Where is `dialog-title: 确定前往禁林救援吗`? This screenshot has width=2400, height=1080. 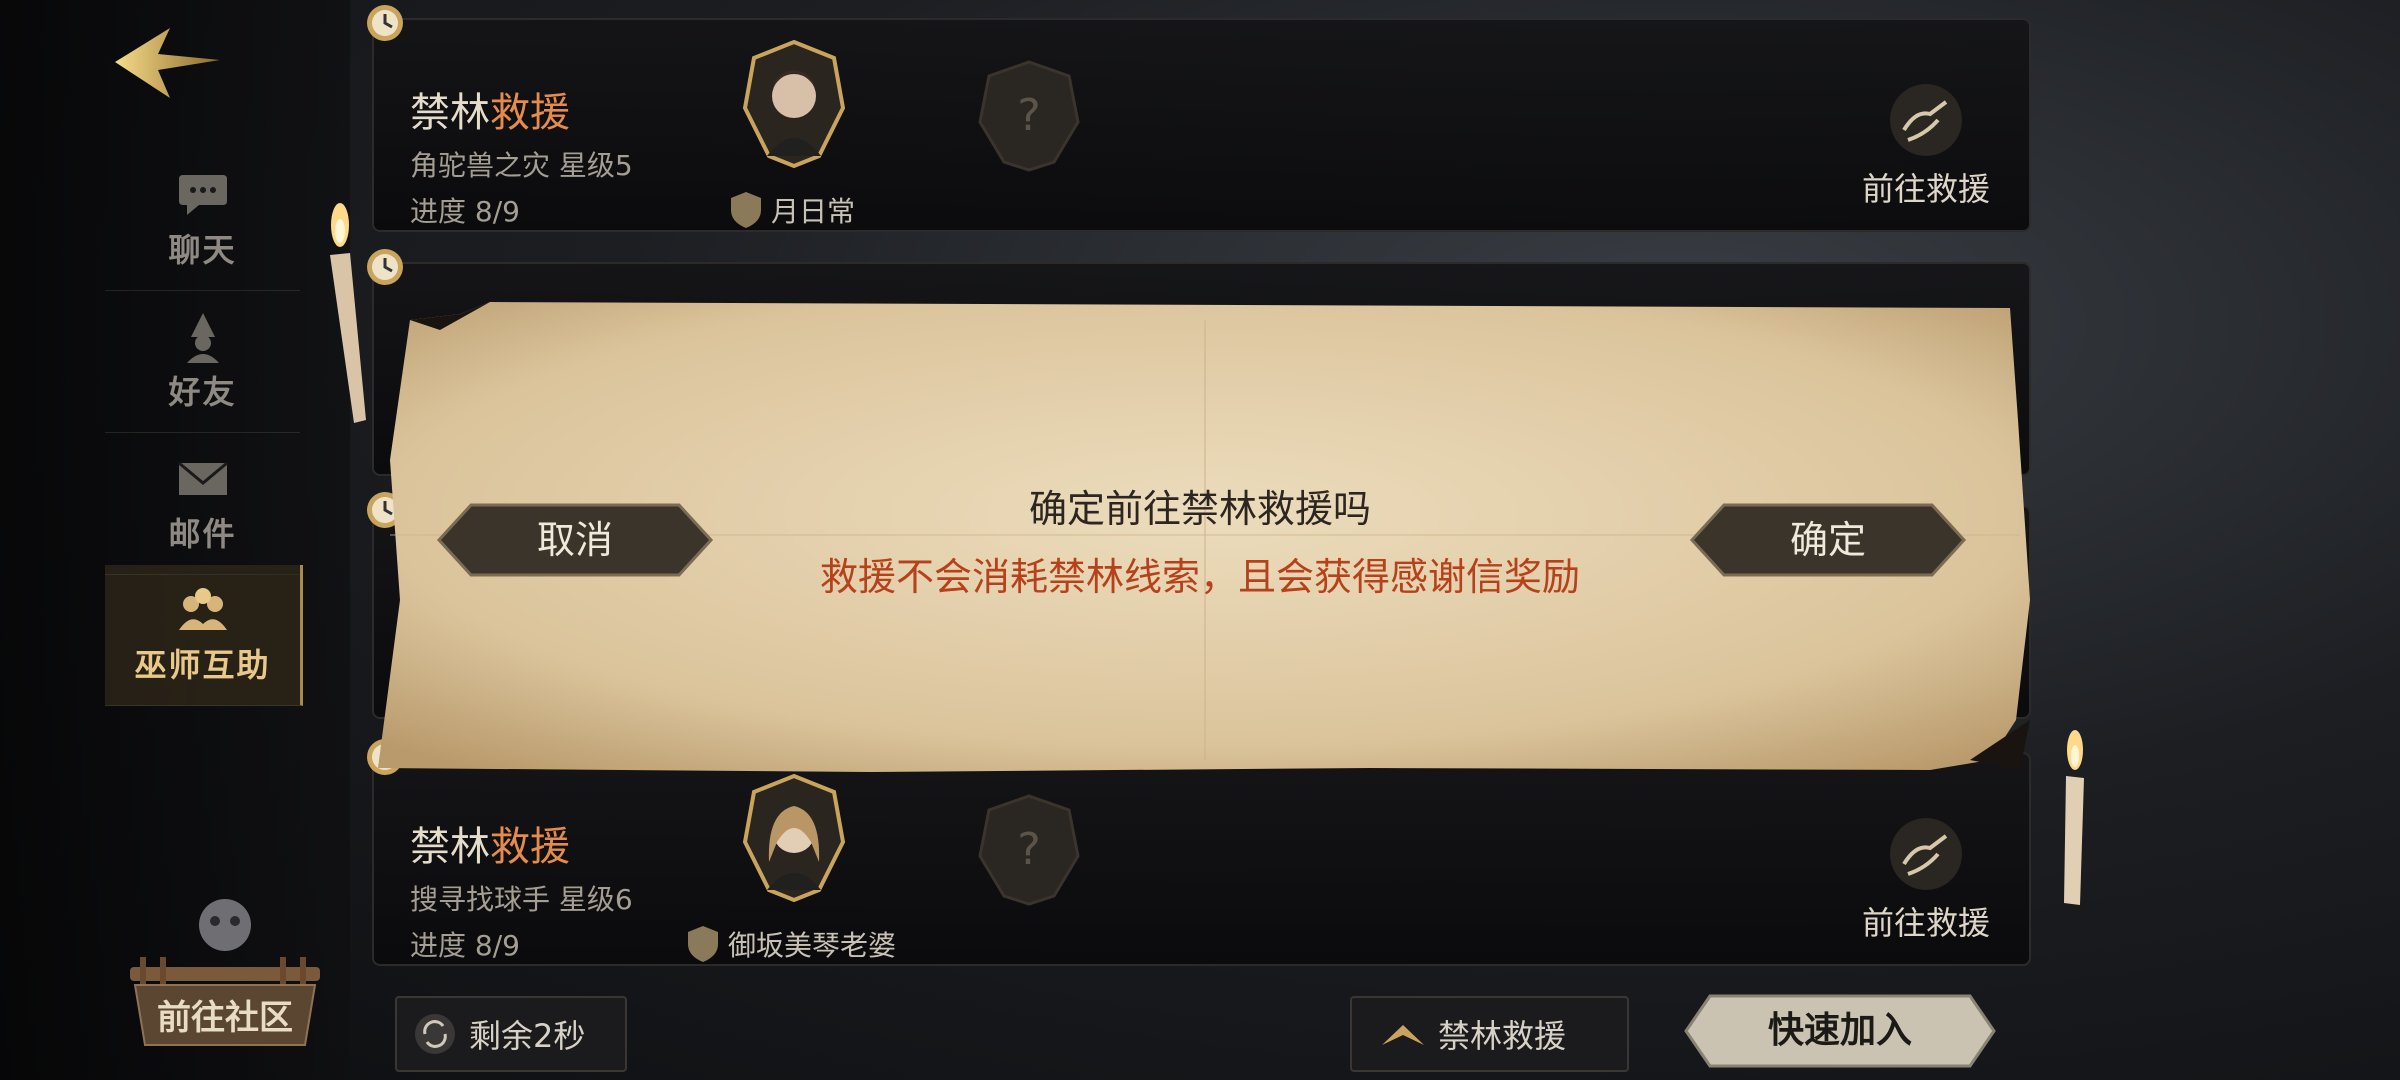 dialog-title: 确定前往禁林救援吗 is located at coordinates (1199, 509).